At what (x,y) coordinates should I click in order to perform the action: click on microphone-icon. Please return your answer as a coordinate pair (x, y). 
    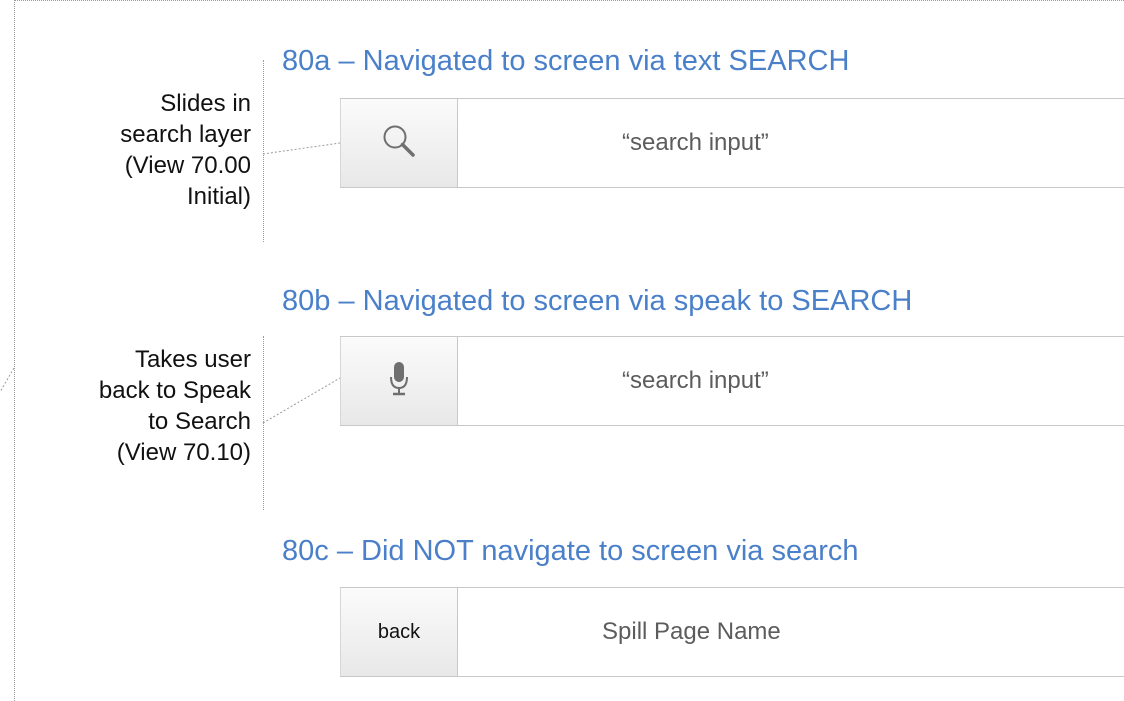
    Looking at the image, I should click on (399, 381).